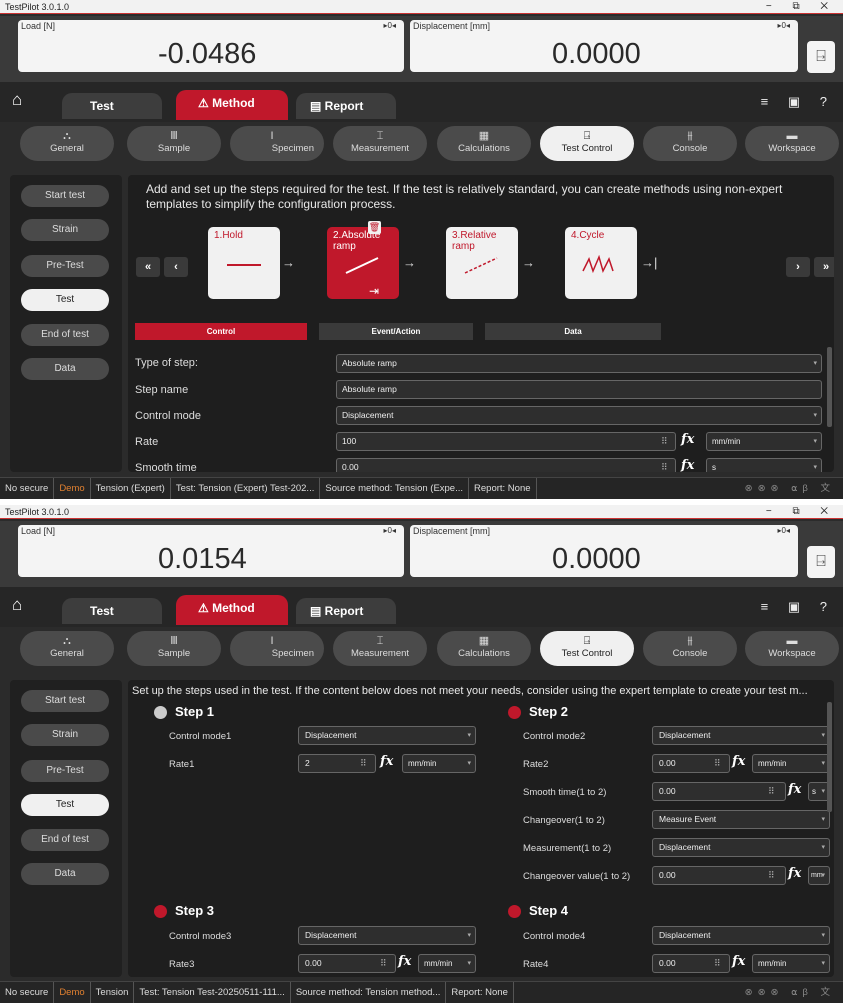 Image resolution: width=843 pixels, height=1003 pixels. What do you see at coordinates (176, 267) in the screenshot?
I see `nav-prev-button: ‹` at bounding box center [176, 267].